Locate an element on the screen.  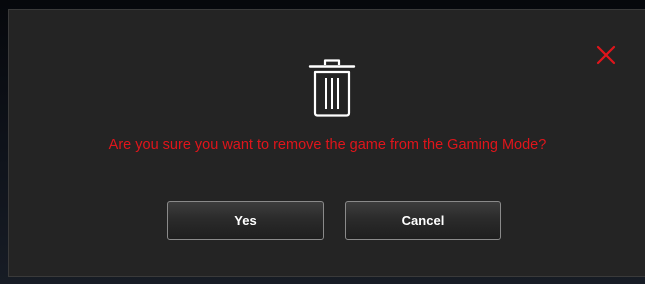
close-button is located at coordinates (606, 55).